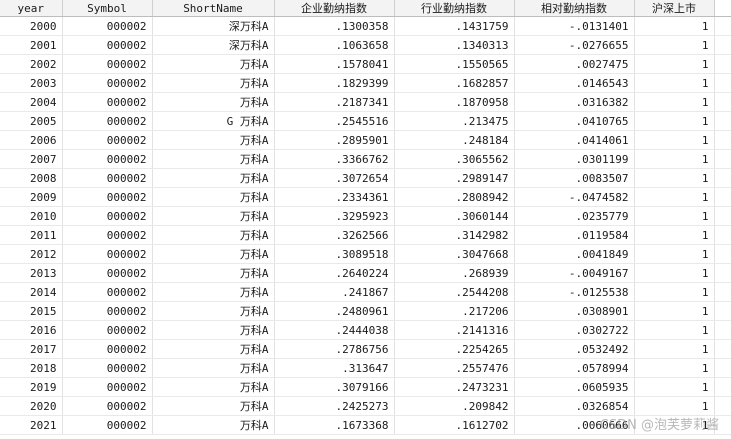  What do you see at coordinates (574, 102) in the screenshot?
I see `cell-relative-index: .0316382` at bounding box center [574, 102].